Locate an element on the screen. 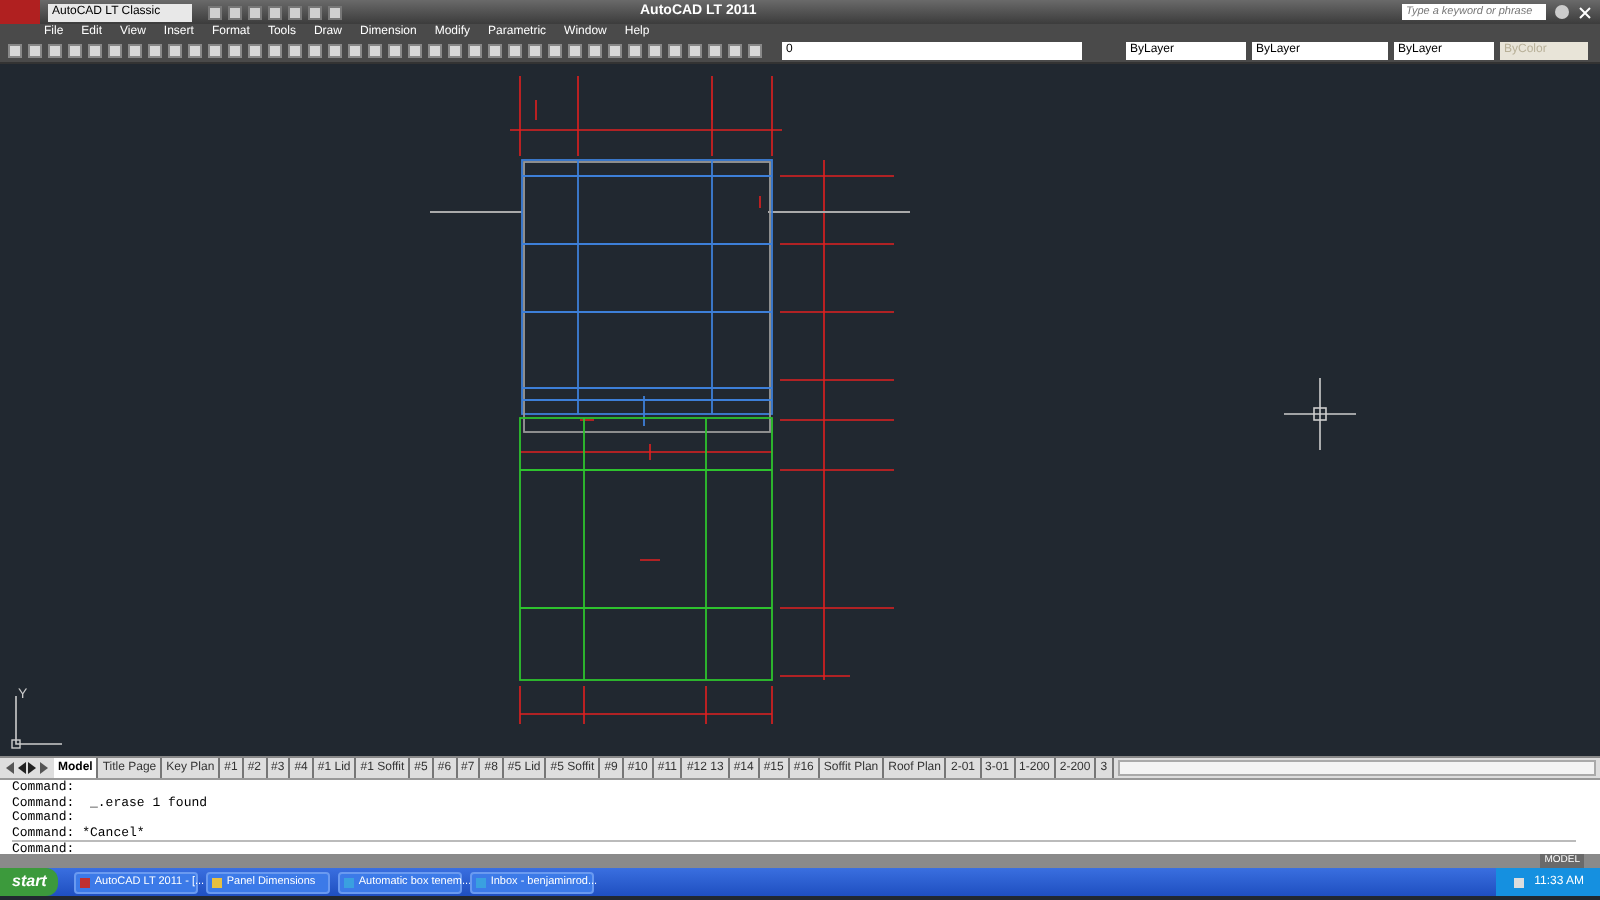 The image size is (1600, 900). ucs-axes-icon is located at coordinates (36, 722).